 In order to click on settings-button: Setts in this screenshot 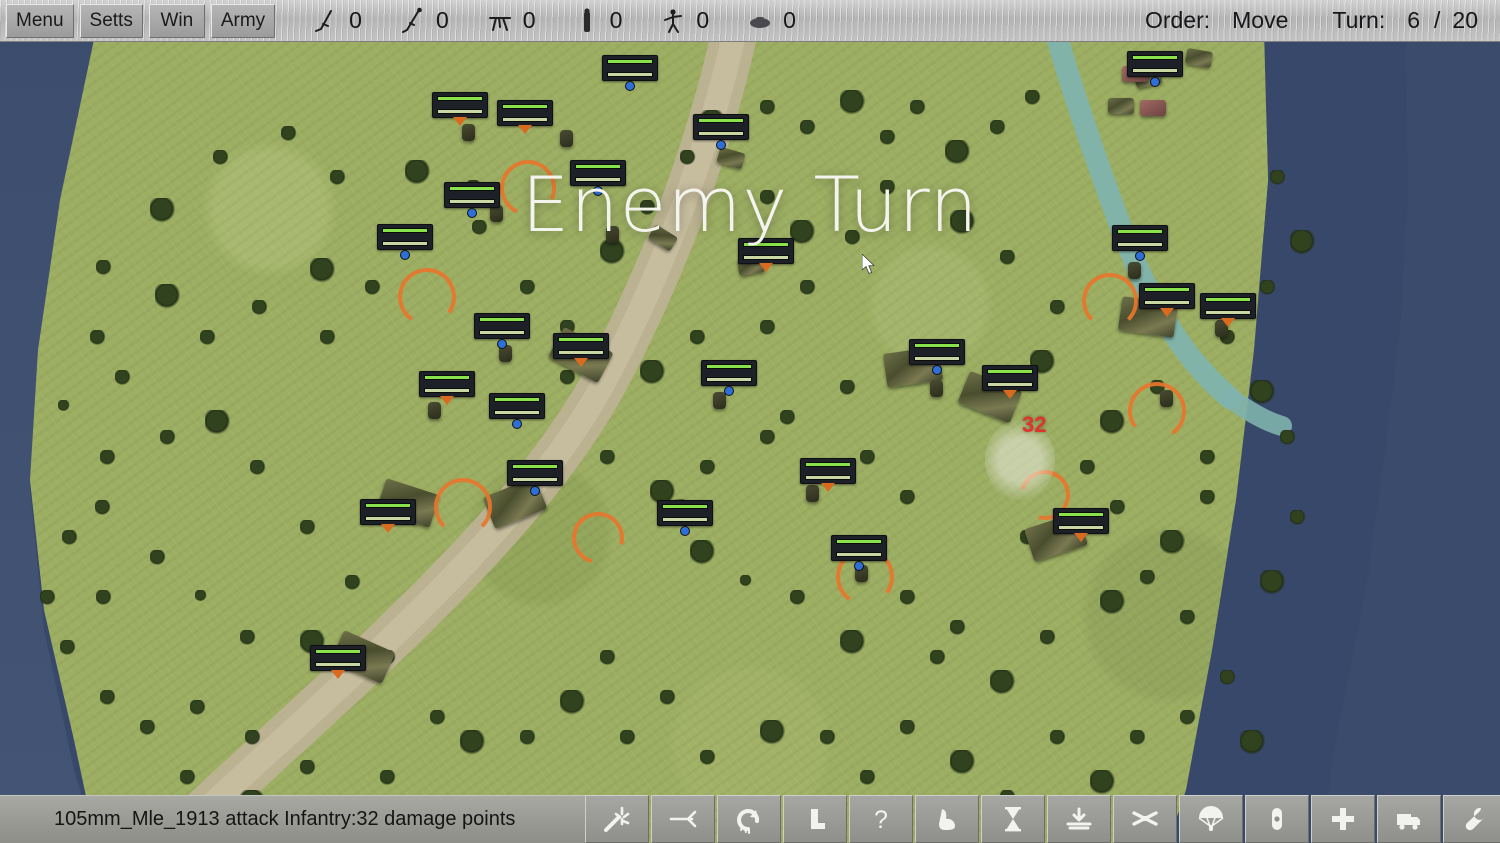, I will do `click(111, 20)`.